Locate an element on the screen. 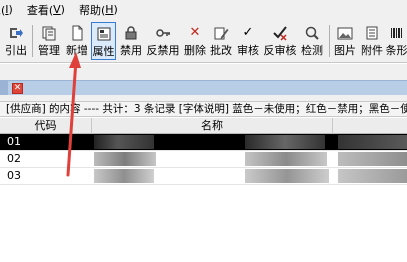  attachment-icon is located at coordinates (372, 33).